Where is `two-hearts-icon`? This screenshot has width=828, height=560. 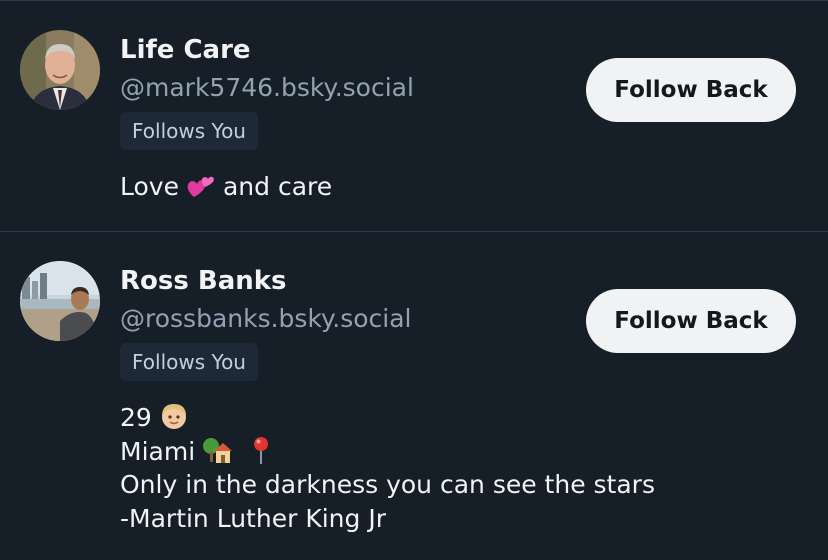
two-hearts-icon is located at coordinates (201, 185).